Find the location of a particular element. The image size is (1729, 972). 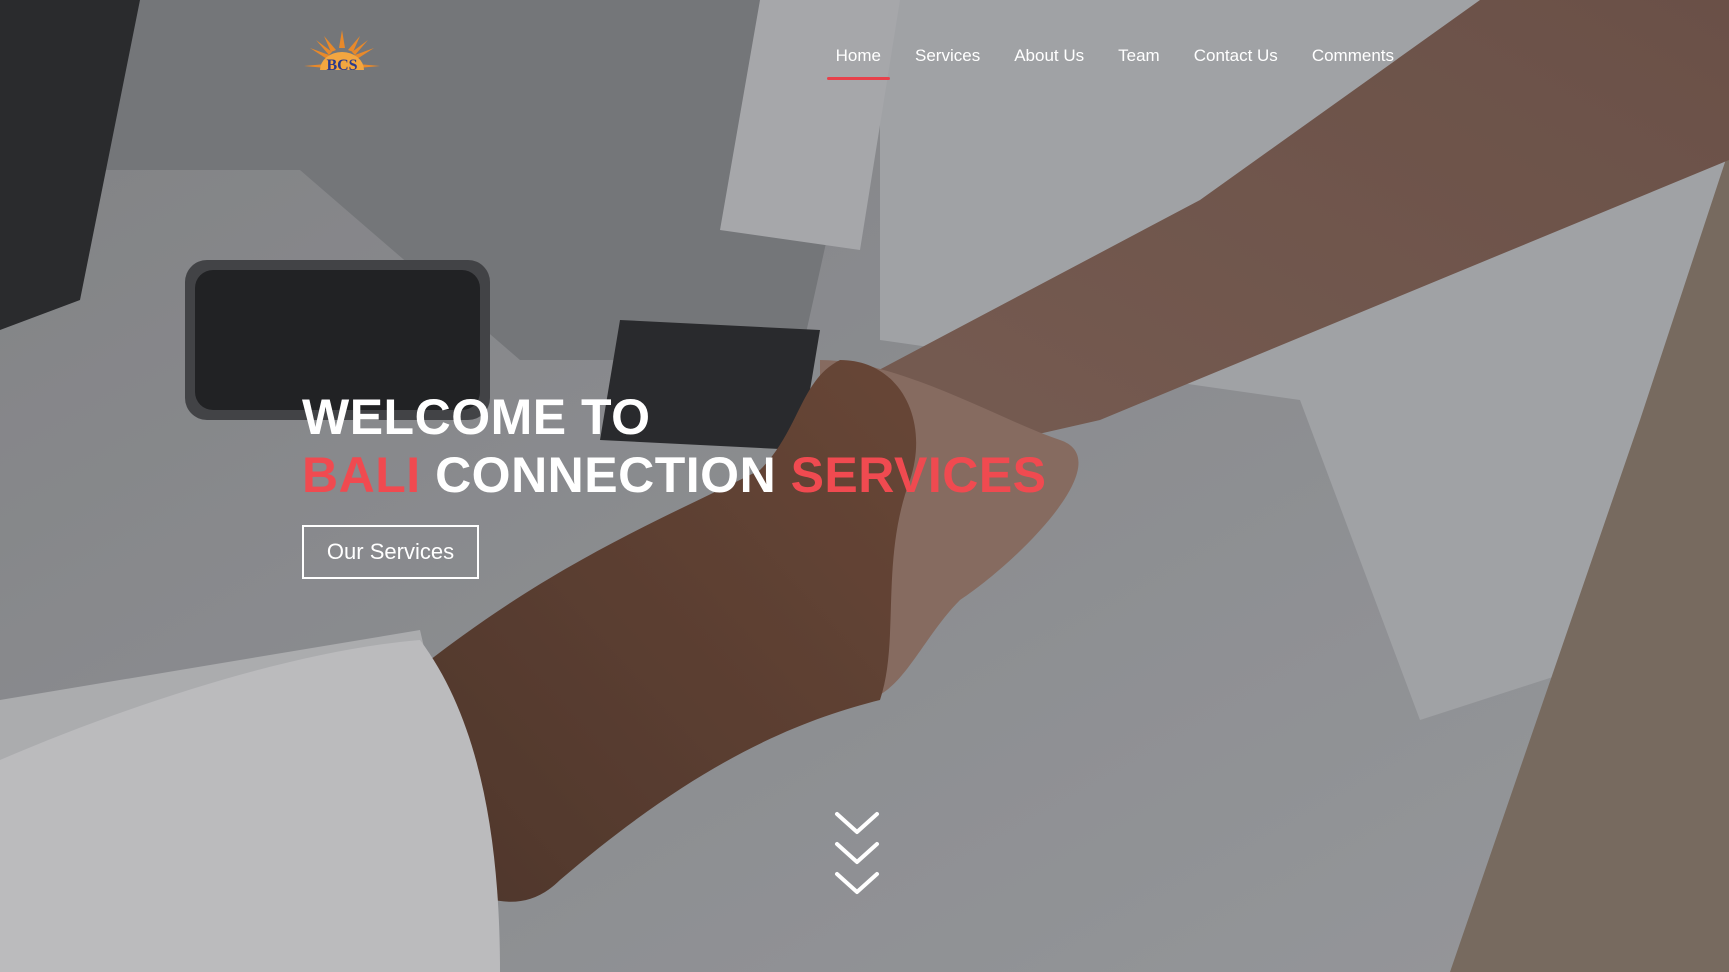

hero-title-line-2: BALI CONNECTION SERVICES is located at coordinates (674, 475).